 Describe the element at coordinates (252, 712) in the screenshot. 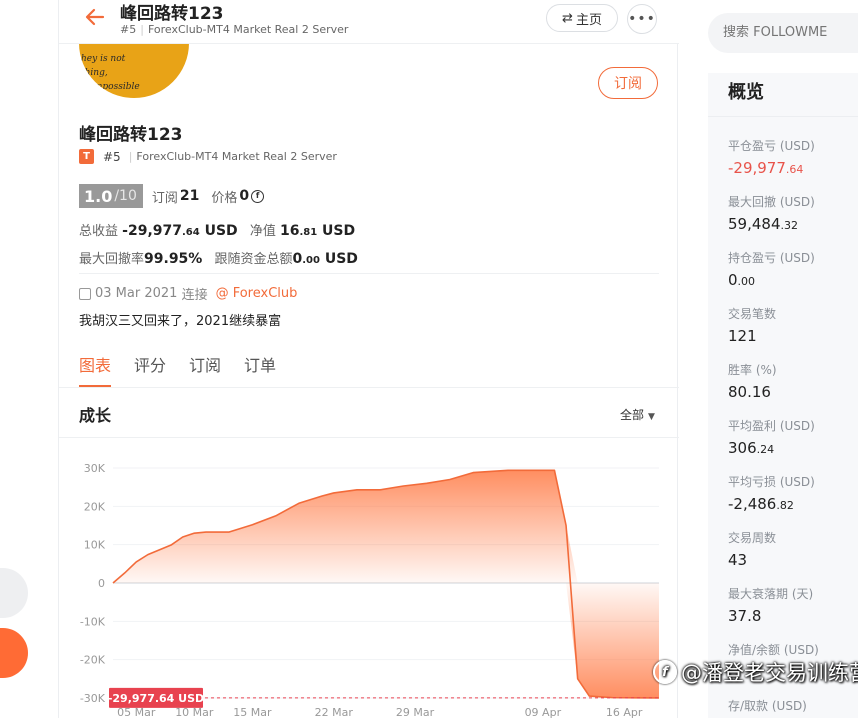

I see `x-tick-label: 15 Mar` at that location.